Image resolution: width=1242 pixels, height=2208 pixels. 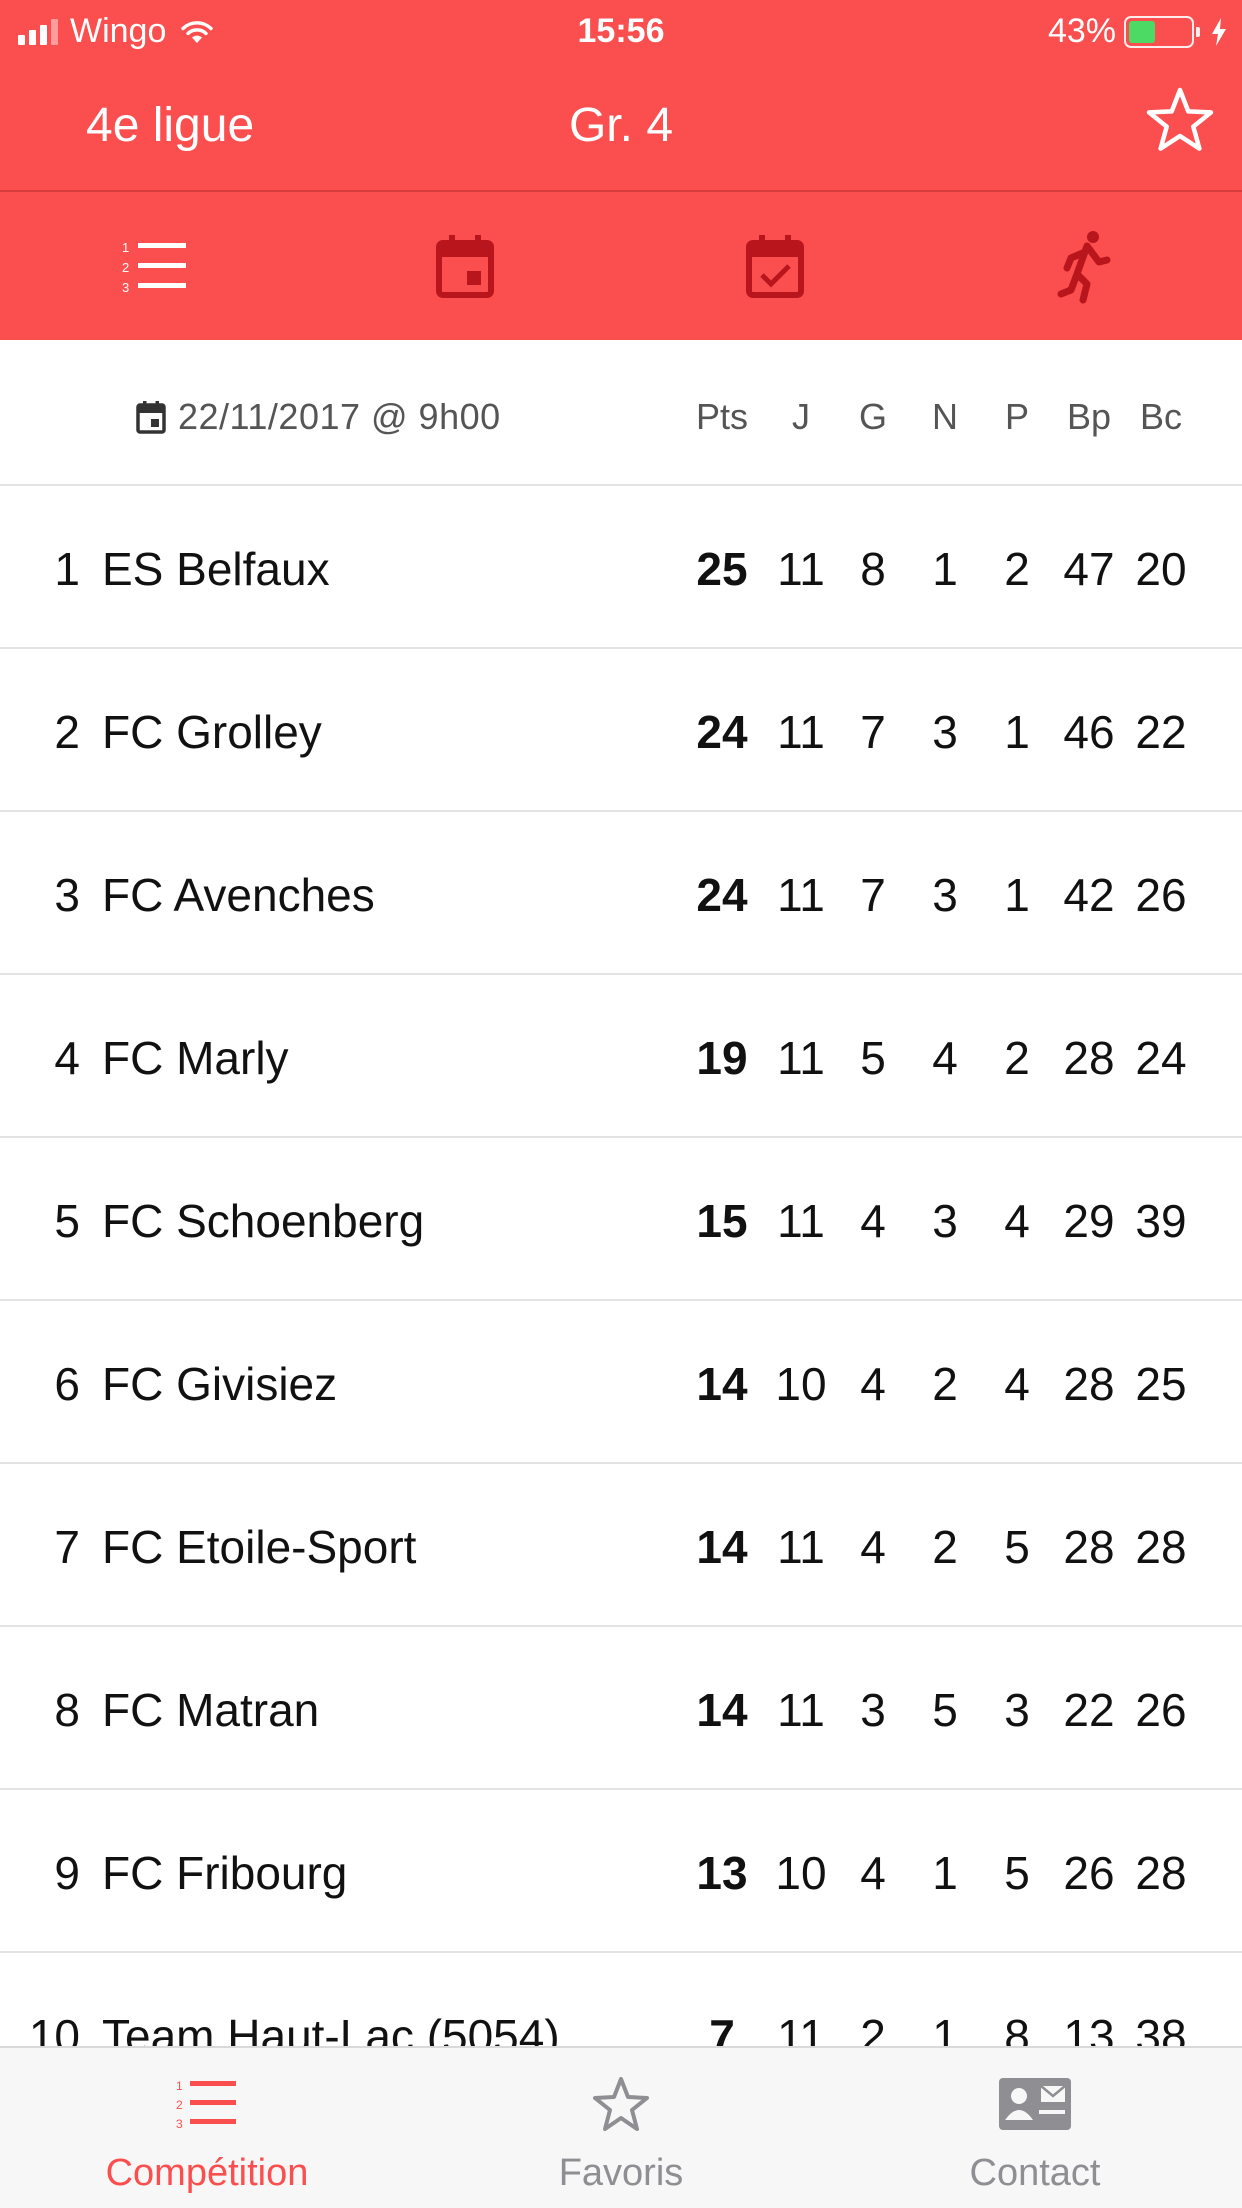 What do you see at coordinates (1081, 31) in the screenshot?
I see `battery-percent: 43%` at bounding box center [1081, 31].